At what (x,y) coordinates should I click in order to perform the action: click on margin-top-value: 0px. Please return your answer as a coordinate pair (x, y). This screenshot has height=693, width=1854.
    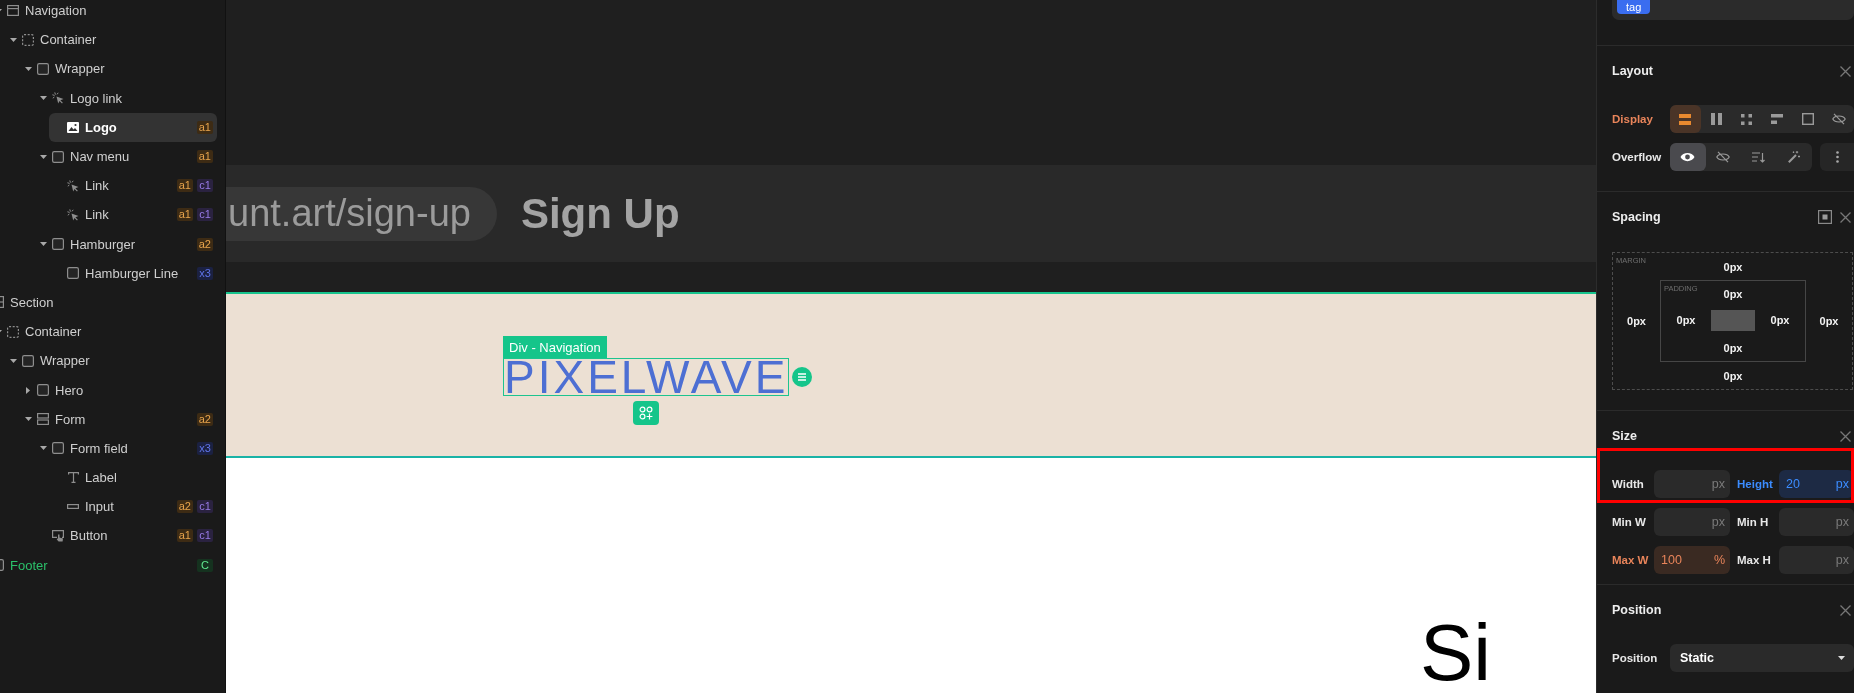
    Looking at the image, I should click on (1733, 266).